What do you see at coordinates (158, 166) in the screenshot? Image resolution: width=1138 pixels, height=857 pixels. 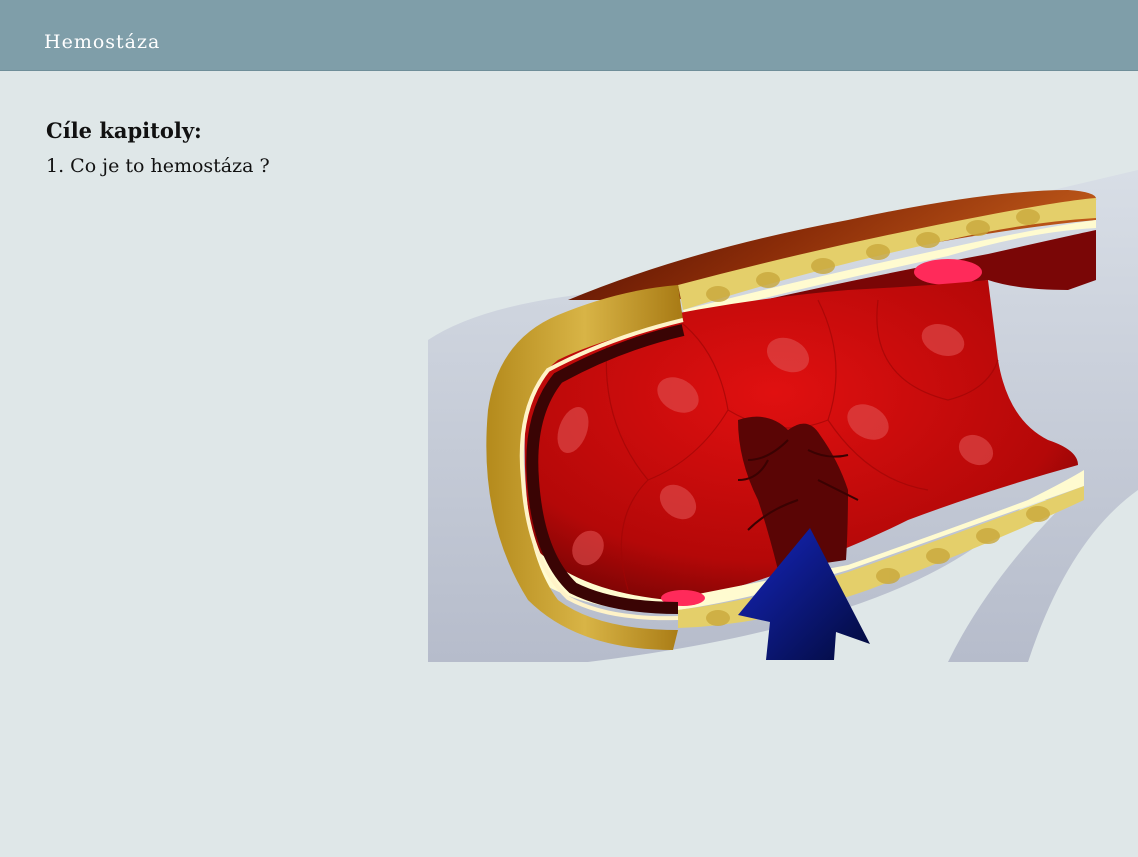 I see `objective-item: 1. Co je to hemostáza ?` at bounding box center [158, 166].